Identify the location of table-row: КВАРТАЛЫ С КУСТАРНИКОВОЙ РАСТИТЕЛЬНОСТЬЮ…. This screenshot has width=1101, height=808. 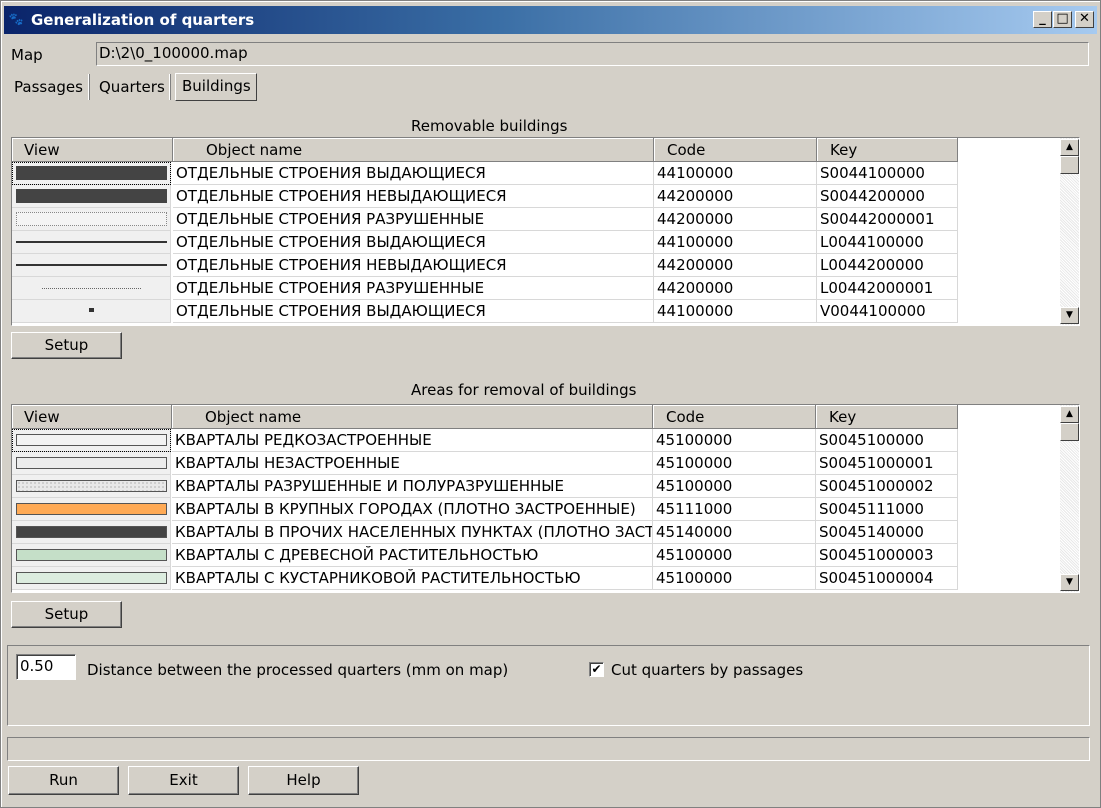
(485, 578).